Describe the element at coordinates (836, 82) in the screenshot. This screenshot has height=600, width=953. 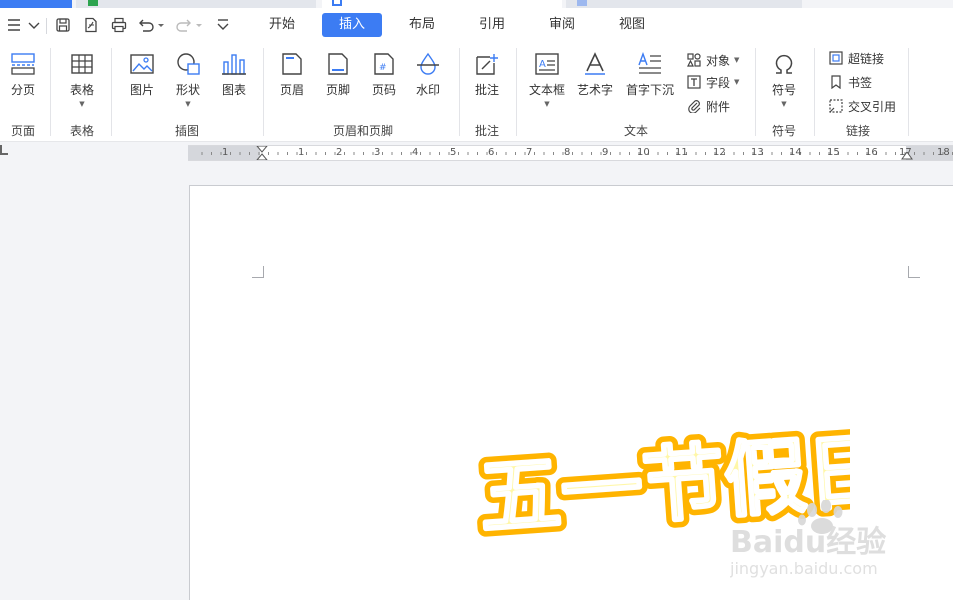
I see `bookmark-icon` at that location.